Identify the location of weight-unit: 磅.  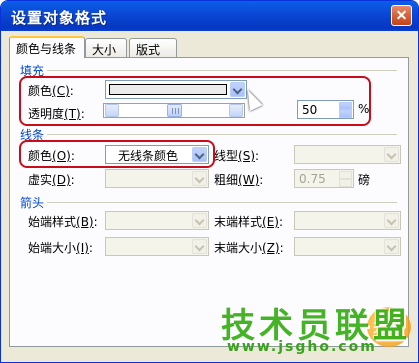
(364, 180).